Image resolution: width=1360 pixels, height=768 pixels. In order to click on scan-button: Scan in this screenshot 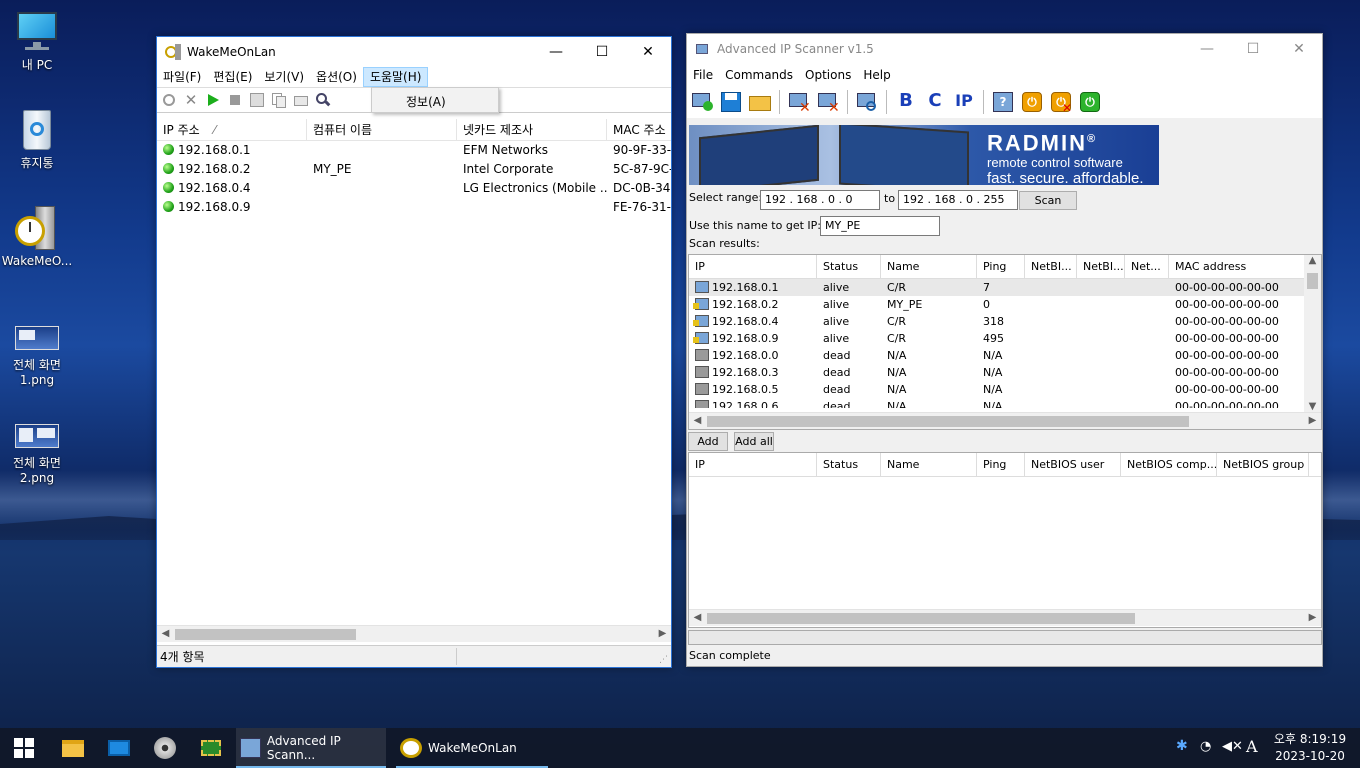, I will do `click(1048, 200)`.